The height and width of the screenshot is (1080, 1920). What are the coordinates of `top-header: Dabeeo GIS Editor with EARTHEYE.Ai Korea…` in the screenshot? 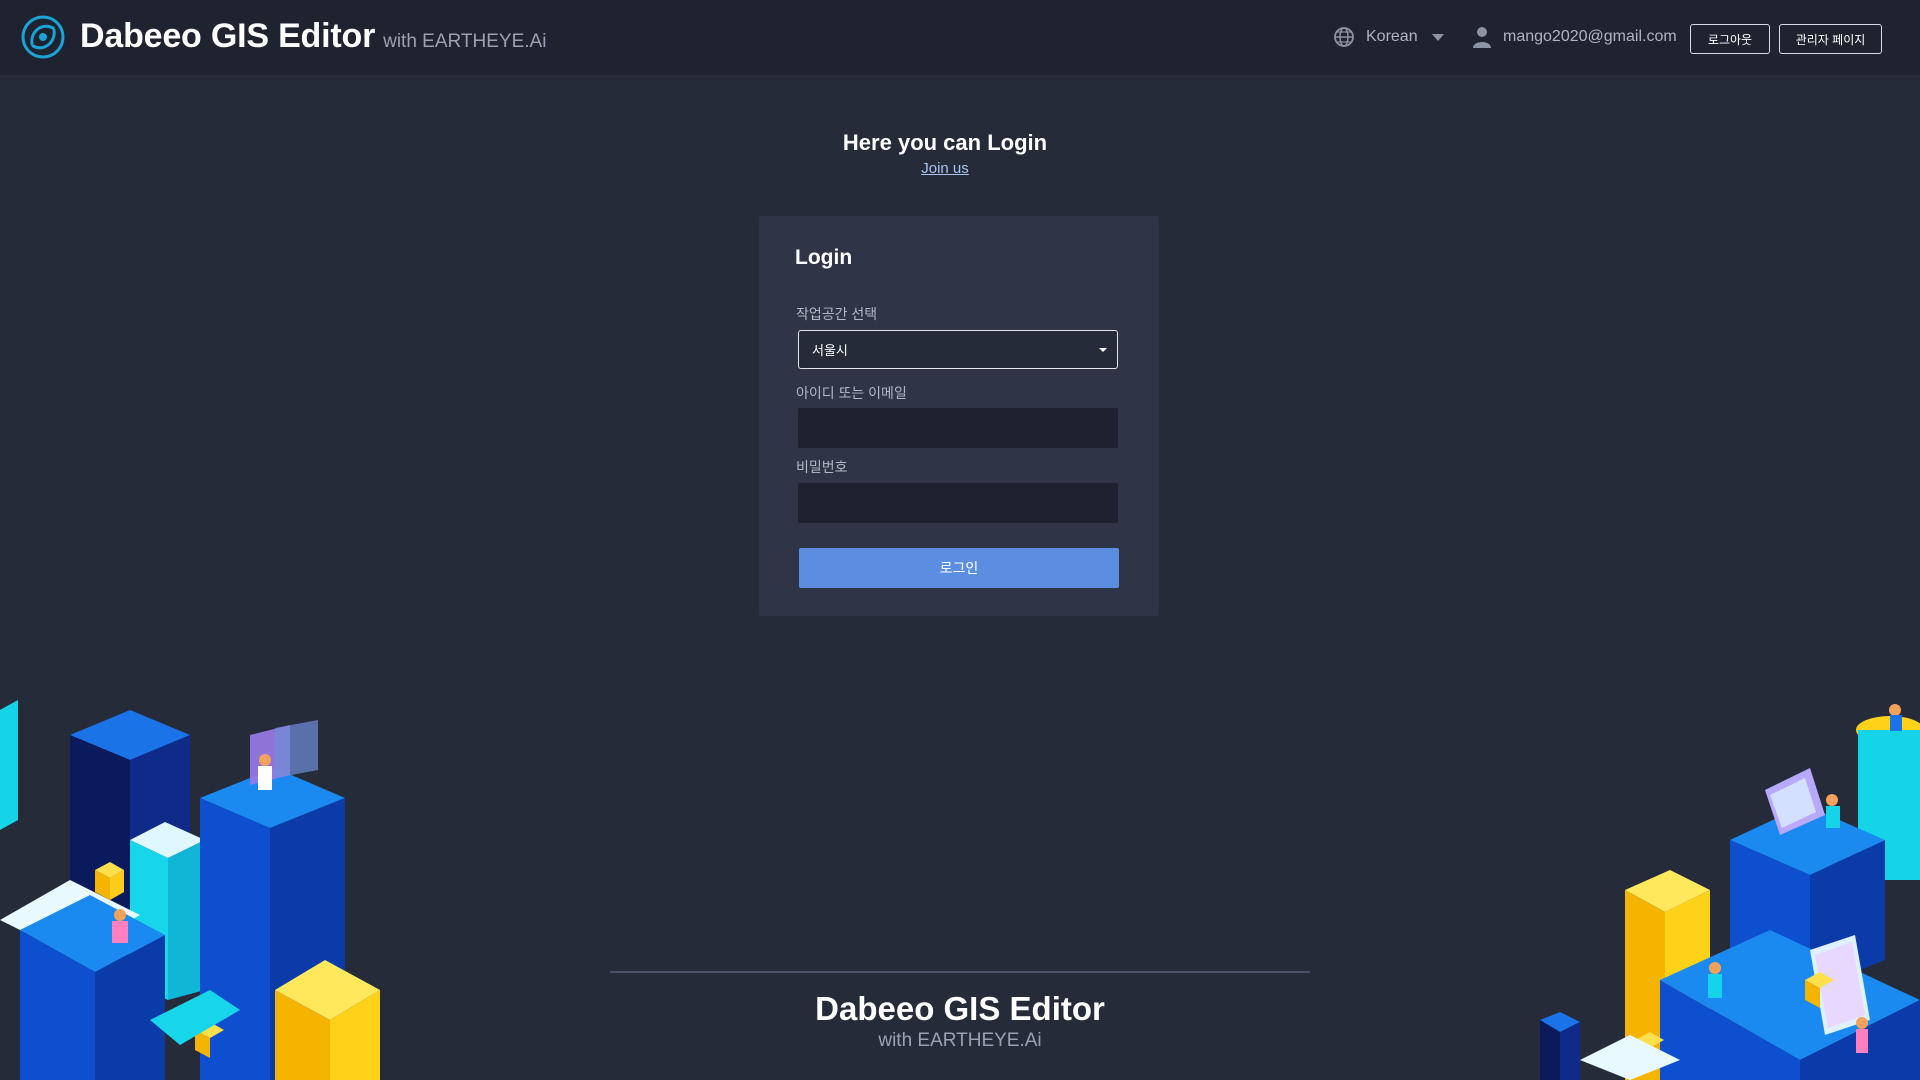 It's located at (960, 37).